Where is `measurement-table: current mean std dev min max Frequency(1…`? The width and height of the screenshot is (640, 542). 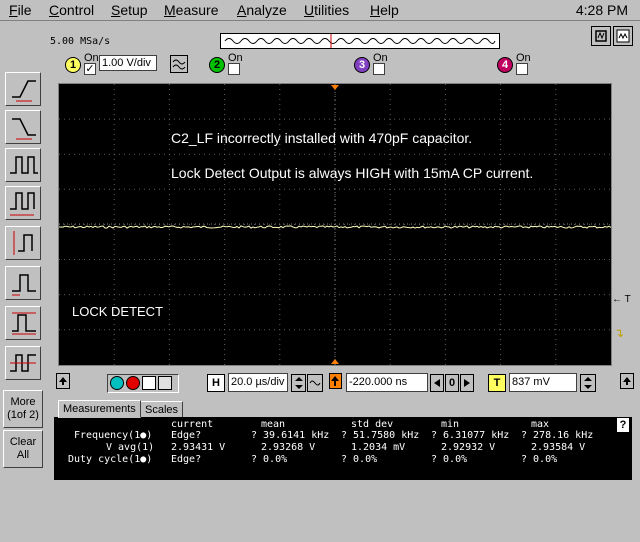
measurement-table: current mean std dev min max Frequency(1… is located at coordinates (343, 448).